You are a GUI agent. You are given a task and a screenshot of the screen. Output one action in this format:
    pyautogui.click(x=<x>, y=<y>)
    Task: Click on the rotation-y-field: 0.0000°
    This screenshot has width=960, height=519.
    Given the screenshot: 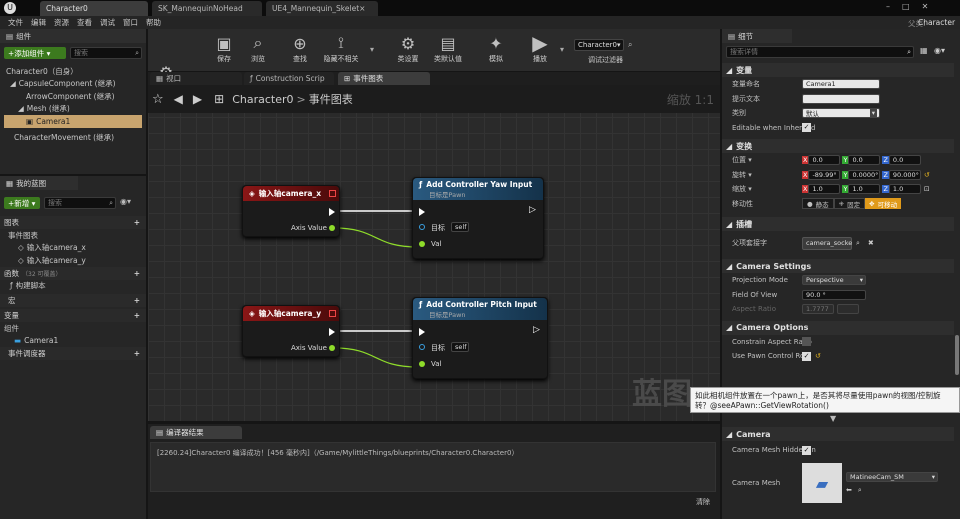 What is the action you would take?
    pyautogui.click(x=864, y=174)
    